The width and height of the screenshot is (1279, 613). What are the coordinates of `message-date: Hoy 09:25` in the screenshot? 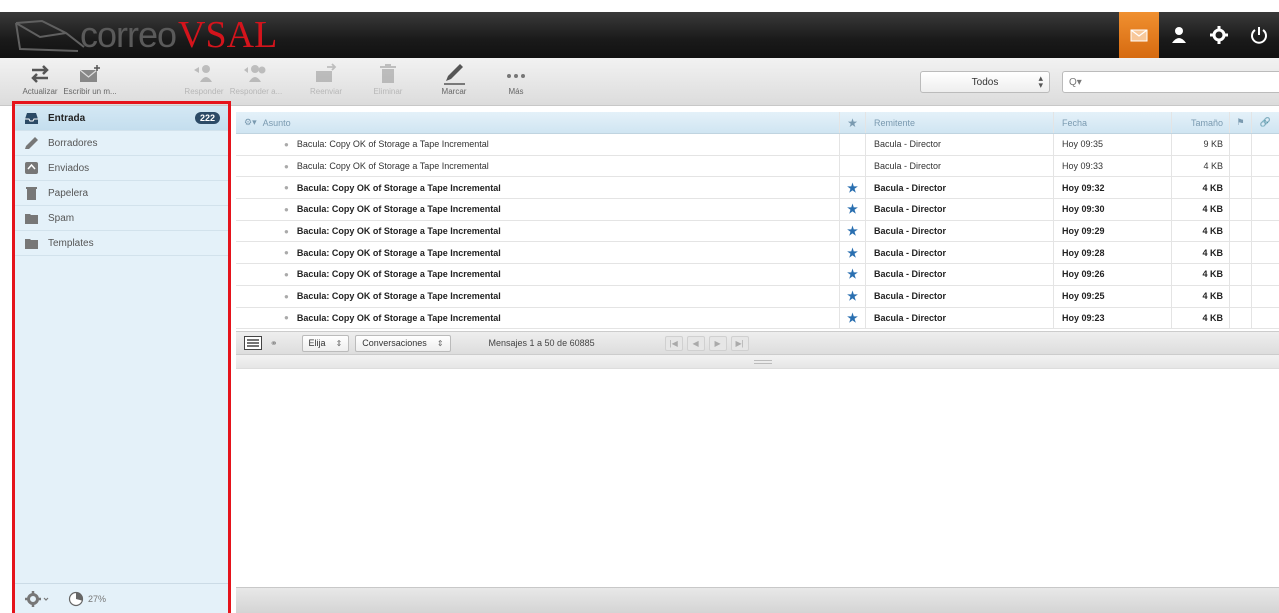 It's located at (1113, 296).